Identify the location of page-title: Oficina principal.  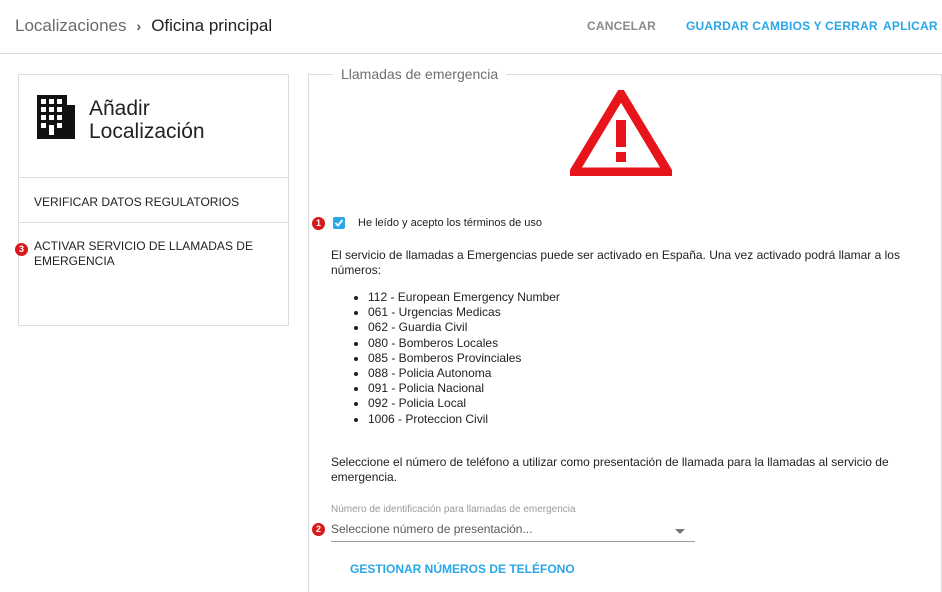
(212, 25).